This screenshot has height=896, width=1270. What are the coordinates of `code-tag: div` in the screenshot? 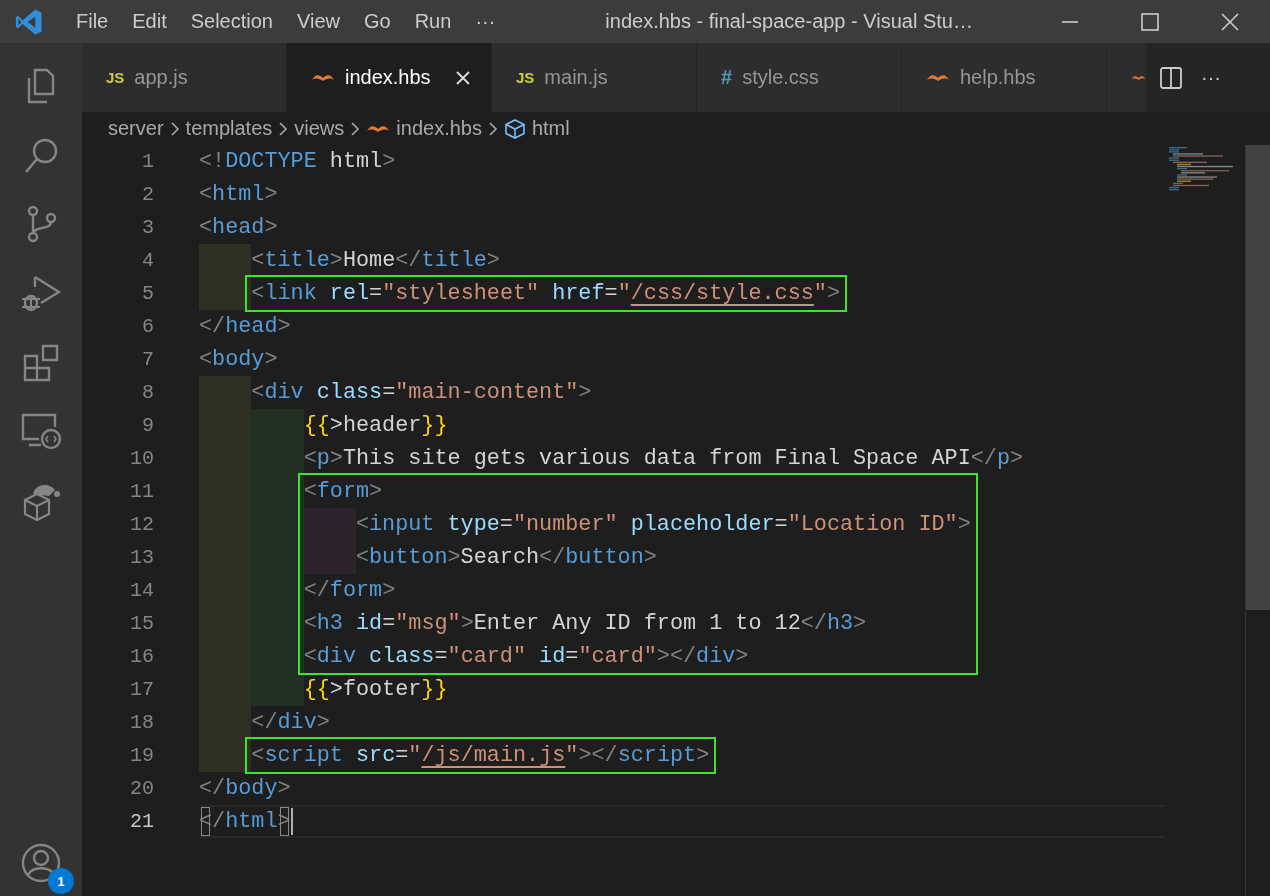 It's located at (336, 656).